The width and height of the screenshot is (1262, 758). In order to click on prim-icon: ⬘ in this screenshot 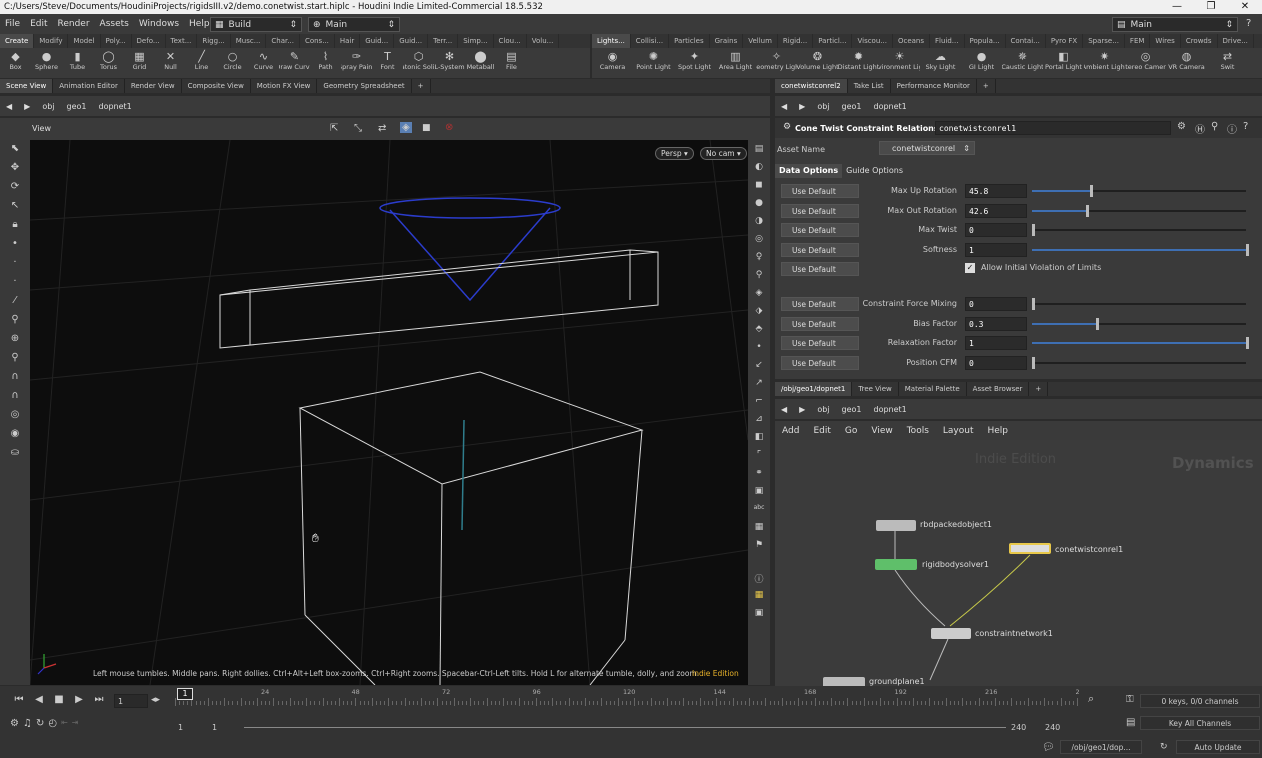, I will do `click(759, 331)`.